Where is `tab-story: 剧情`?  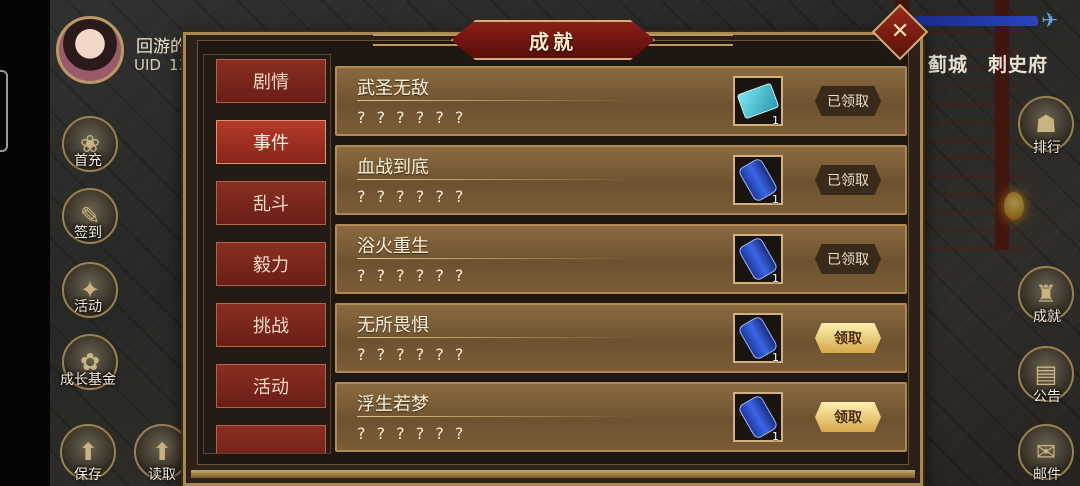
tab-story: 剧情 is located at coordinates (271, 81).